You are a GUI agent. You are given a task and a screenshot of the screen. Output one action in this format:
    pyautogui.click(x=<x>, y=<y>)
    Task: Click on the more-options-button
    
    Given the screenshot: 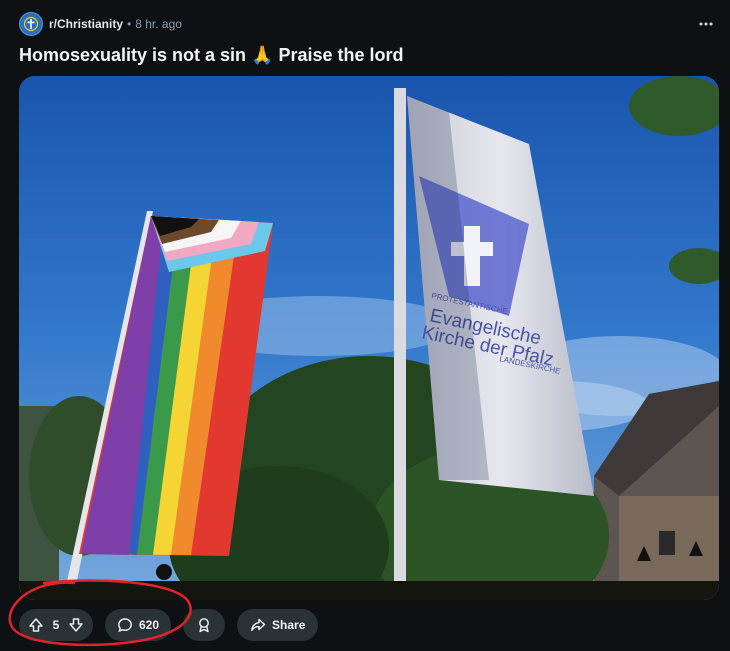 What is the action you would take?
    pyautogui.click(x=706, y=24)
    